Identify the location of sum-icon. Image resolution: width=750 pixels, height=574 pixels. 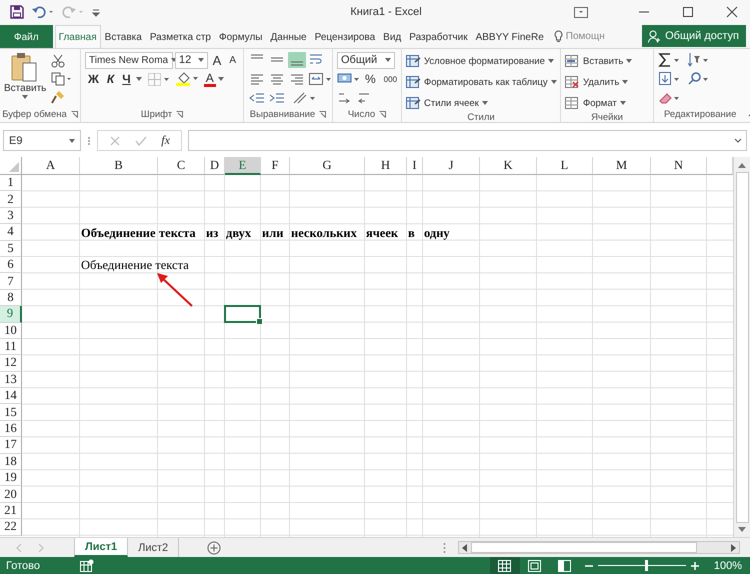
(670, 60).